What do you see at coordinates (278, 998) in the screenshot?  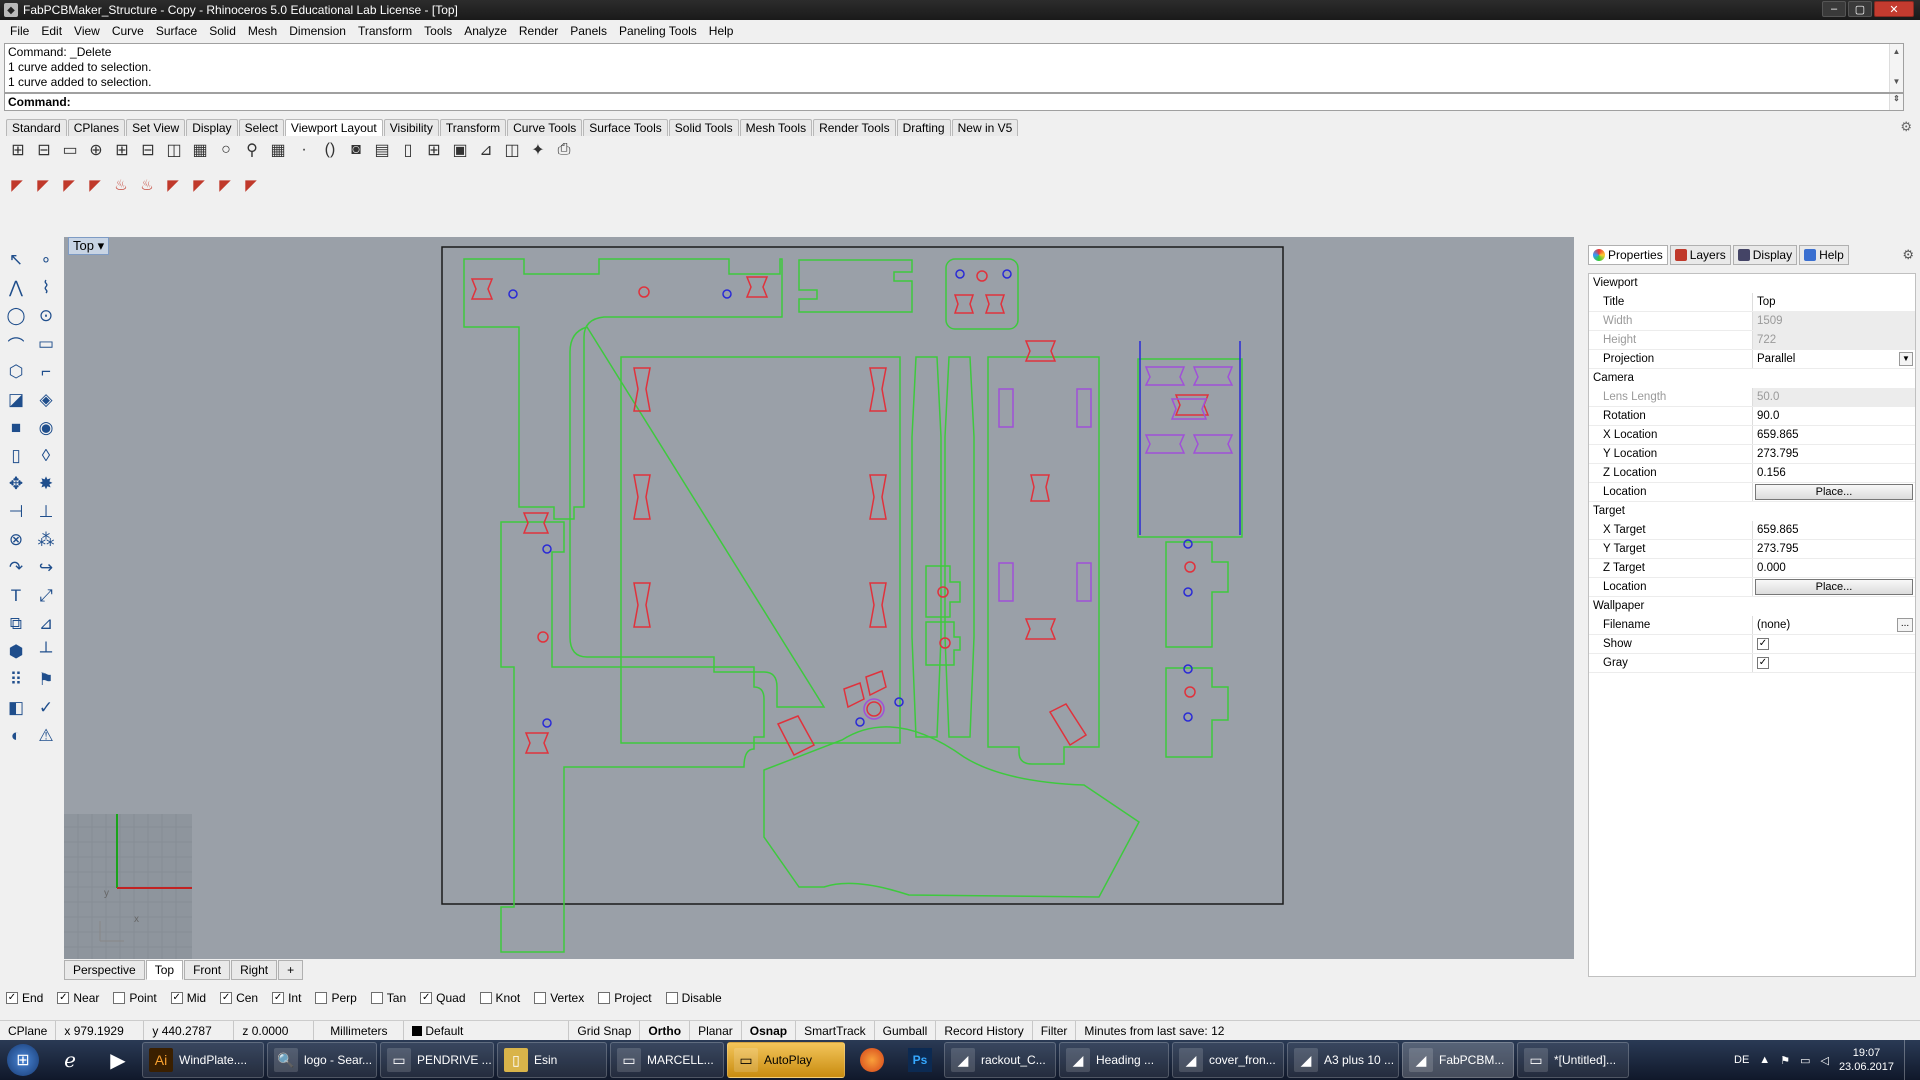 I see `osnap-int-checkbox: ✓` at bounding box center [278, 998].